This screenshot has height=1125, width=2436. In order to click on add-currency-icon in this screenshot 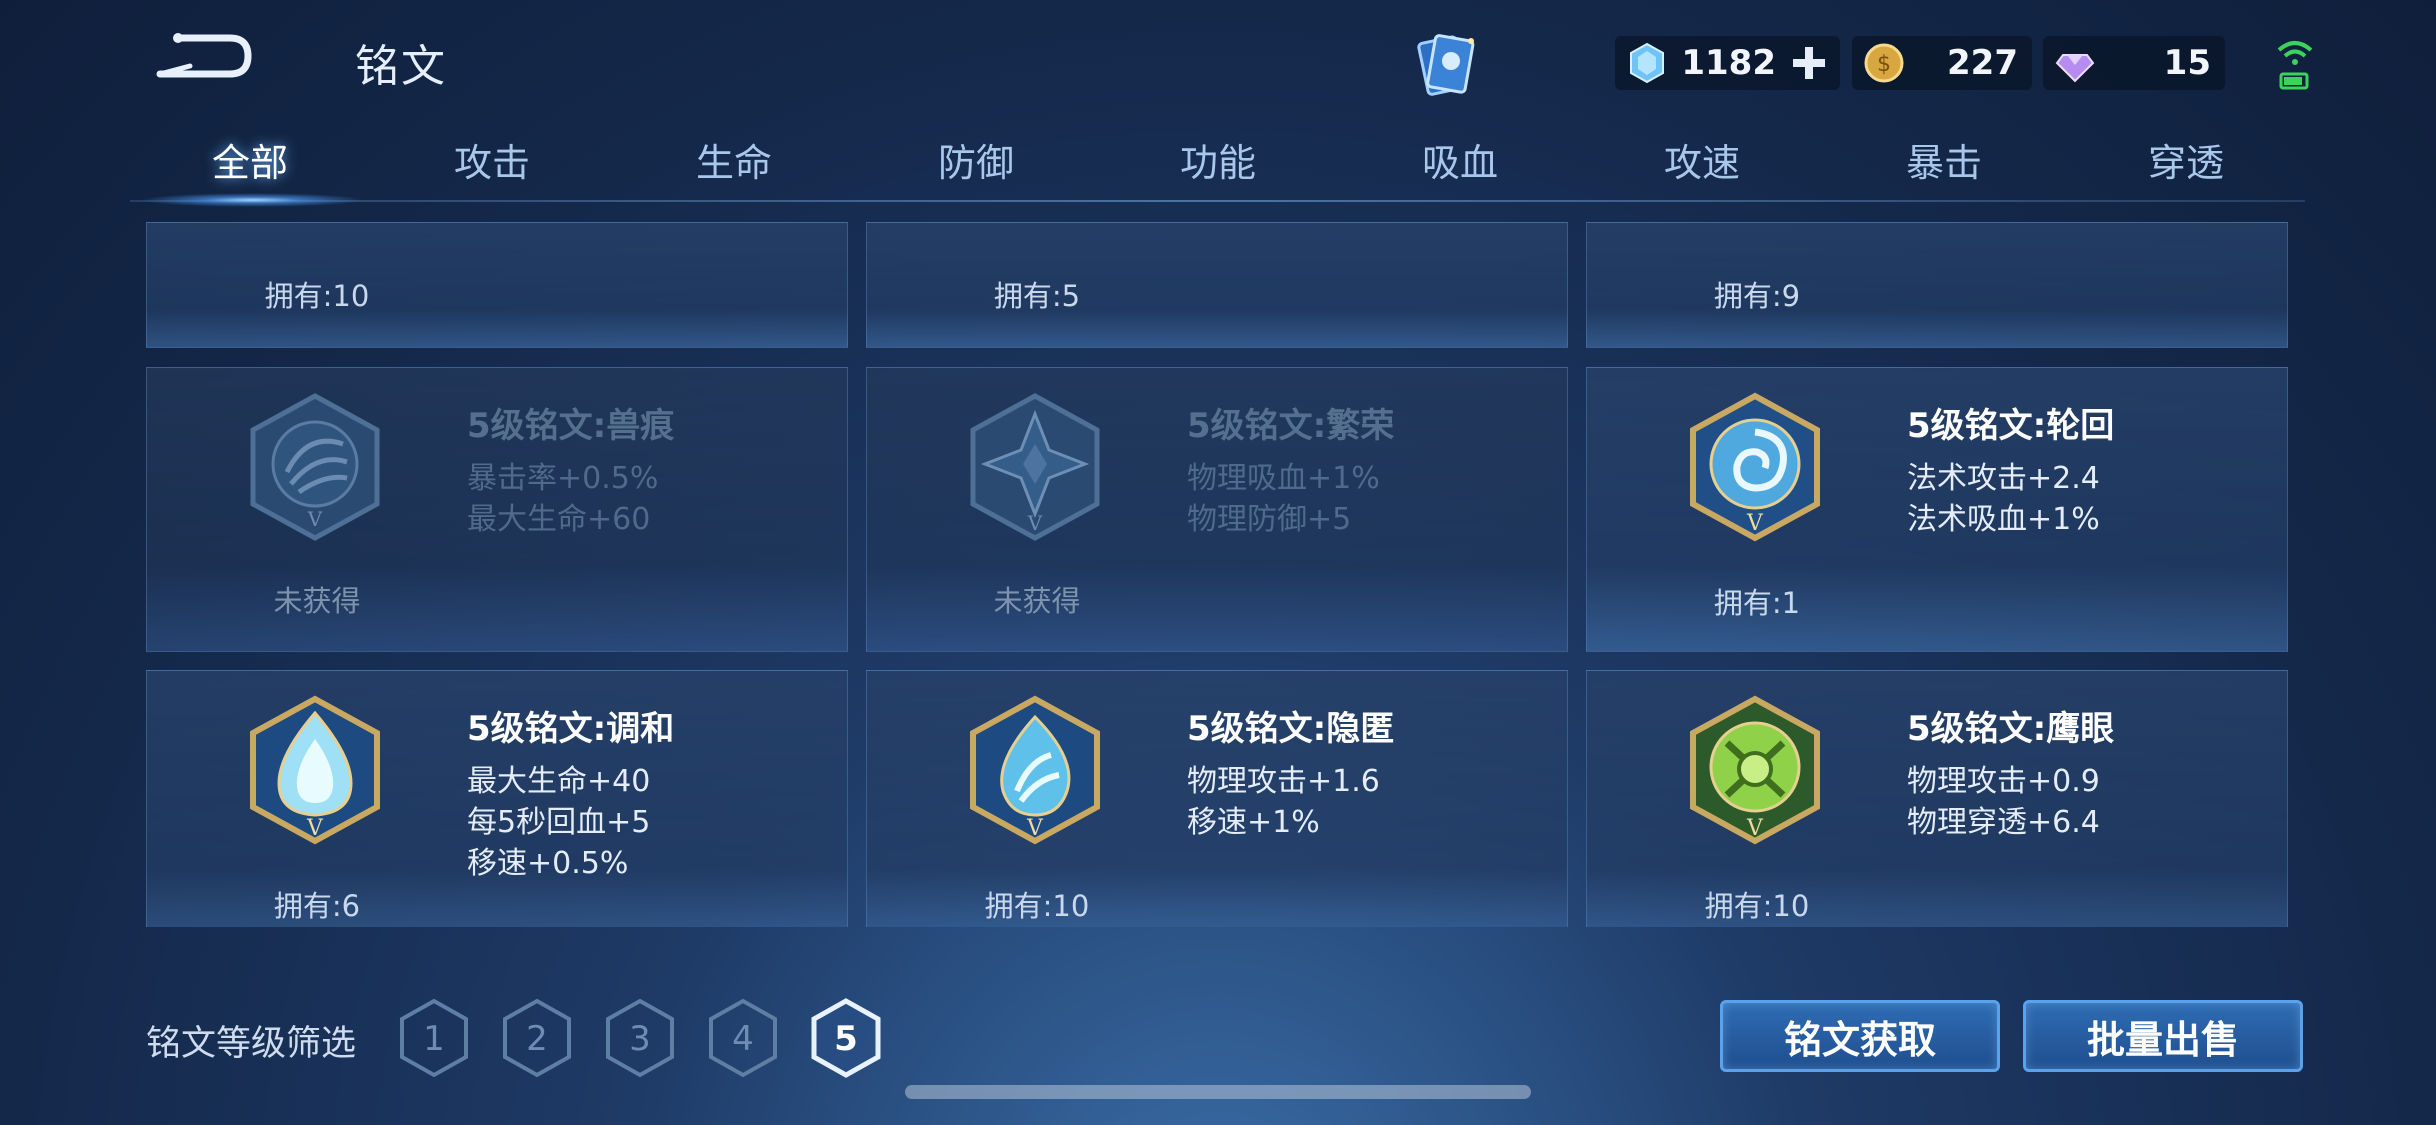, I will do `click(1809, 63)`.